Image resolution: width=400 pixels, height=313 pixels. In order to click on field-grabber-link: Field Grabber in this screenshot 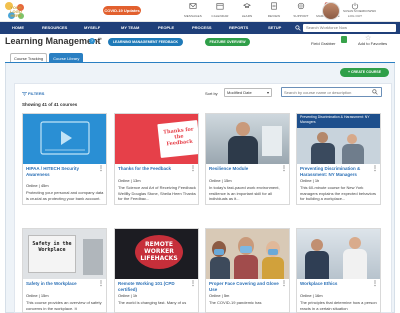, I will do `click(323, 43)`.